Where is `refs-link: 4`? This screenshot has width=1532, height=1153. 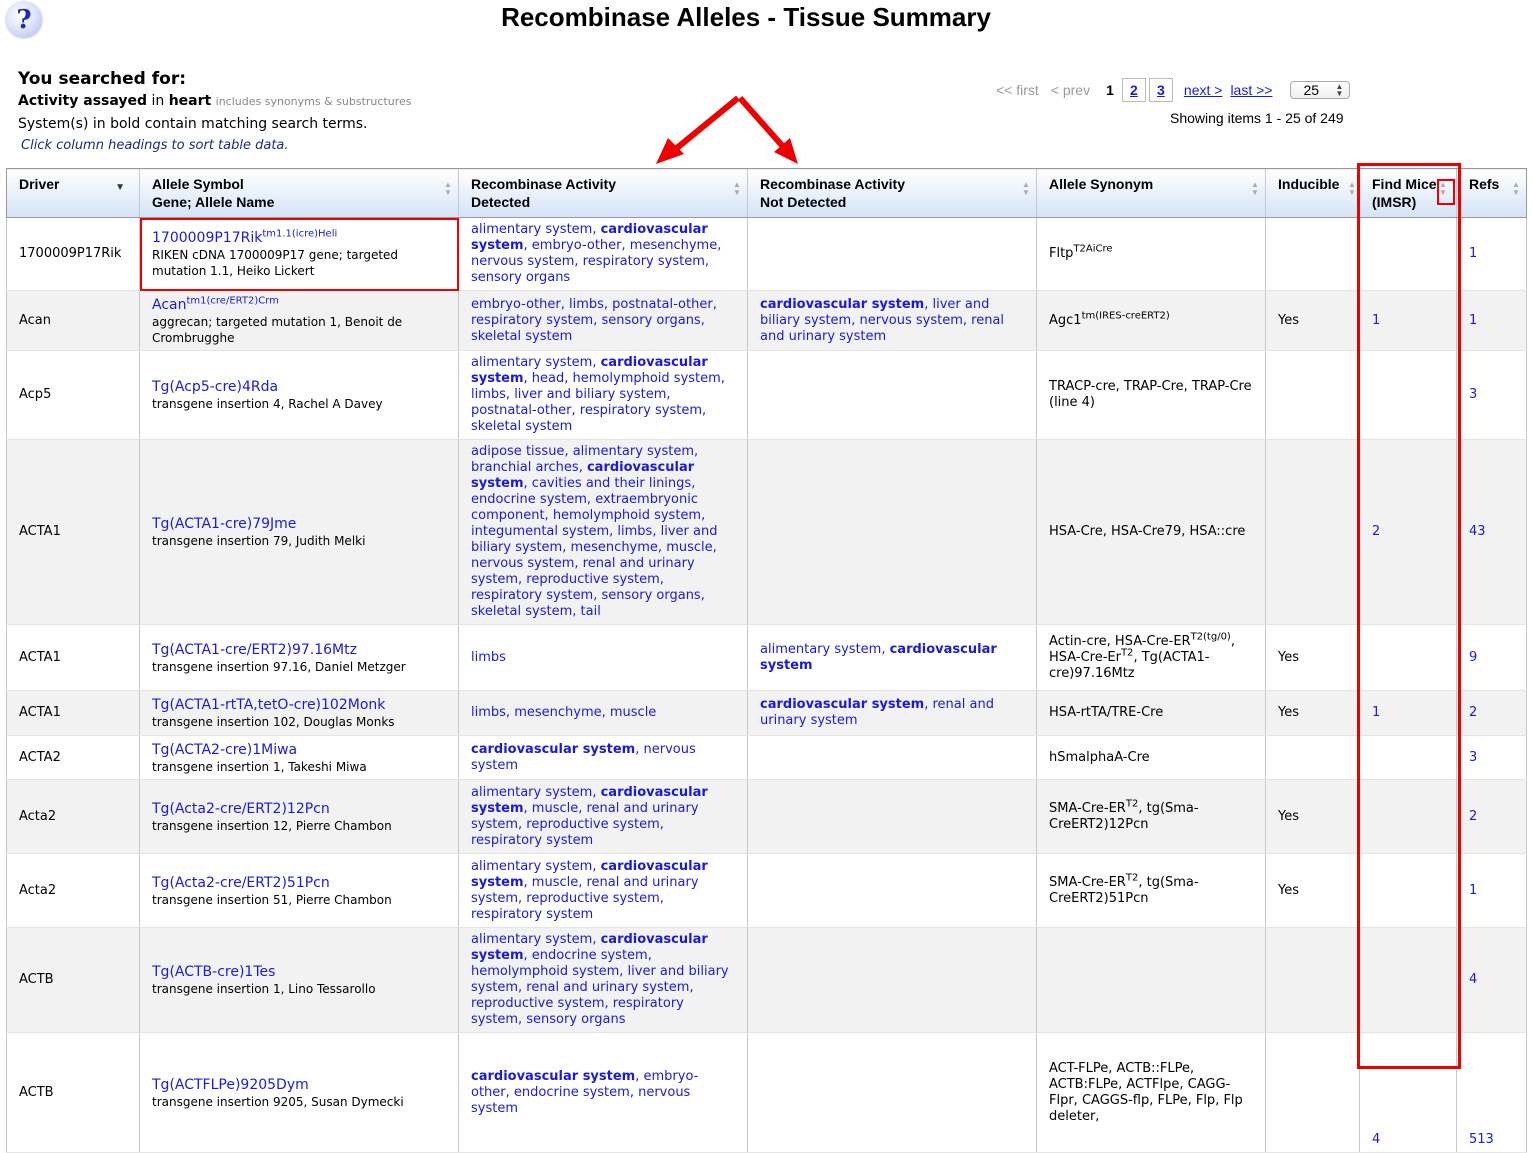
refs-link: 4 is located at coordinates (1491, 980).